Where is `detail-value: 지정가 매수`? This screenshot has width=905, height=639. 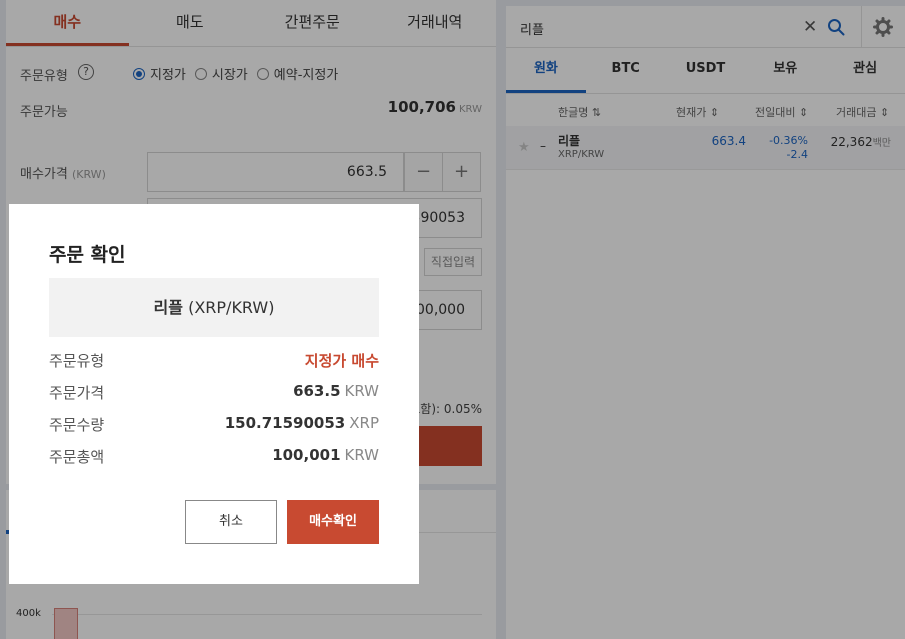 detail-value: 지정가 매수 is located at coordinates (341, 361).